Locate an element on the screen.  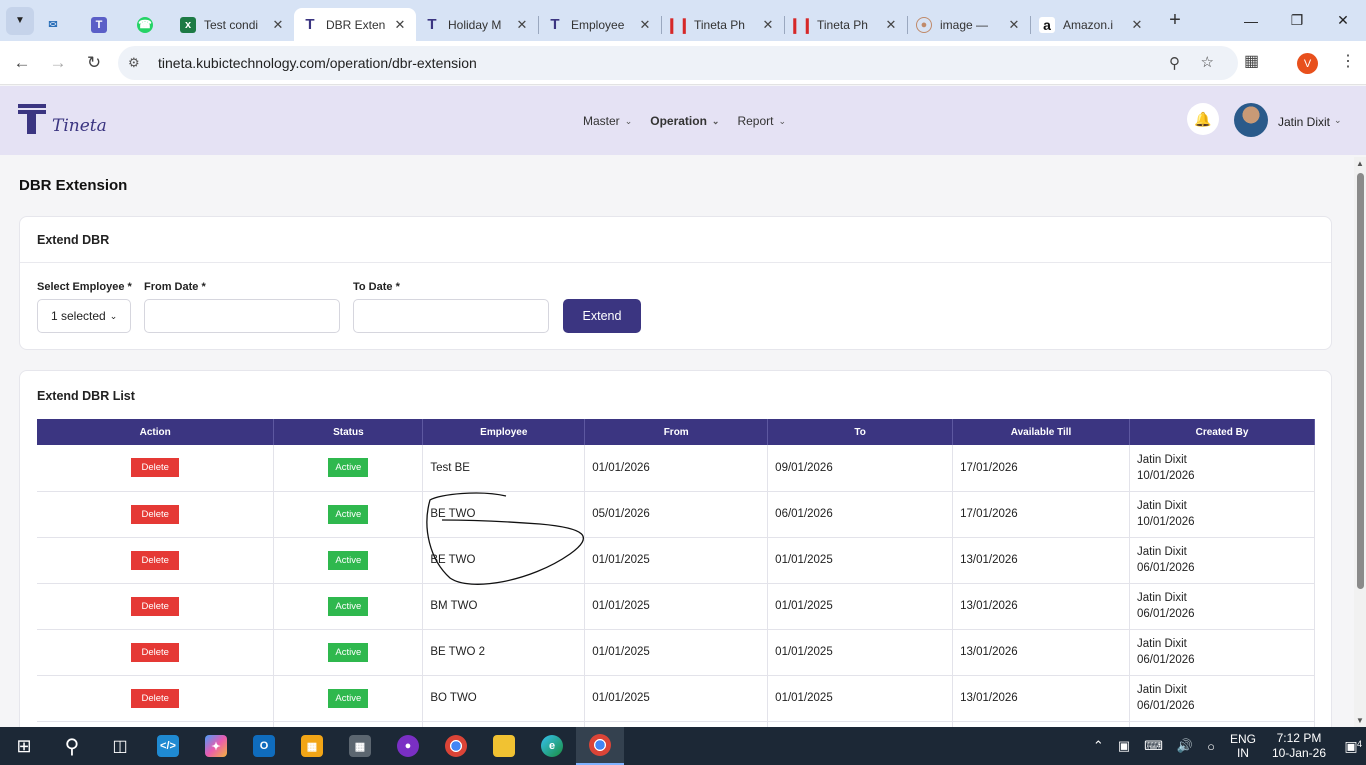
system-clock: 7:12 PM 10-Jan-26 is located at coordinates (1299, 746).